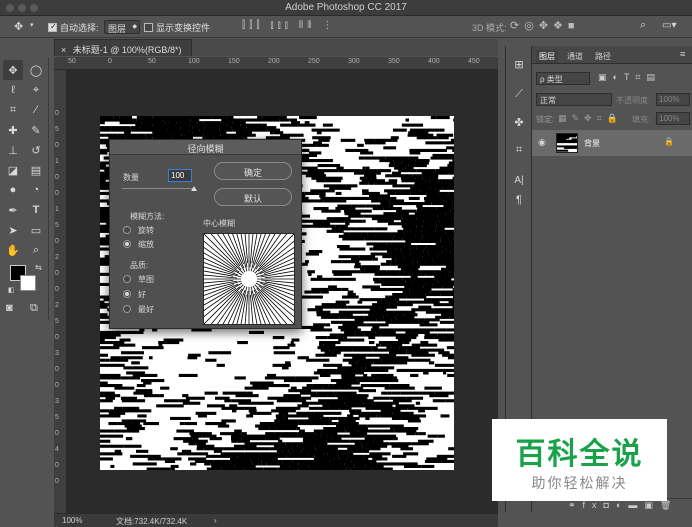  Describe the element at coordinates (36, 190) in the screenshot. I see `dodge-tool-icon: ◔` at that location.